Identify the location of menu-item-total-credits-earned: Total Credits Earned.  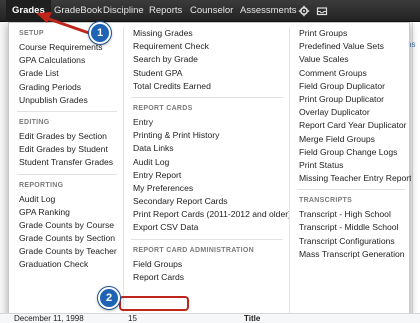
(206, 86).